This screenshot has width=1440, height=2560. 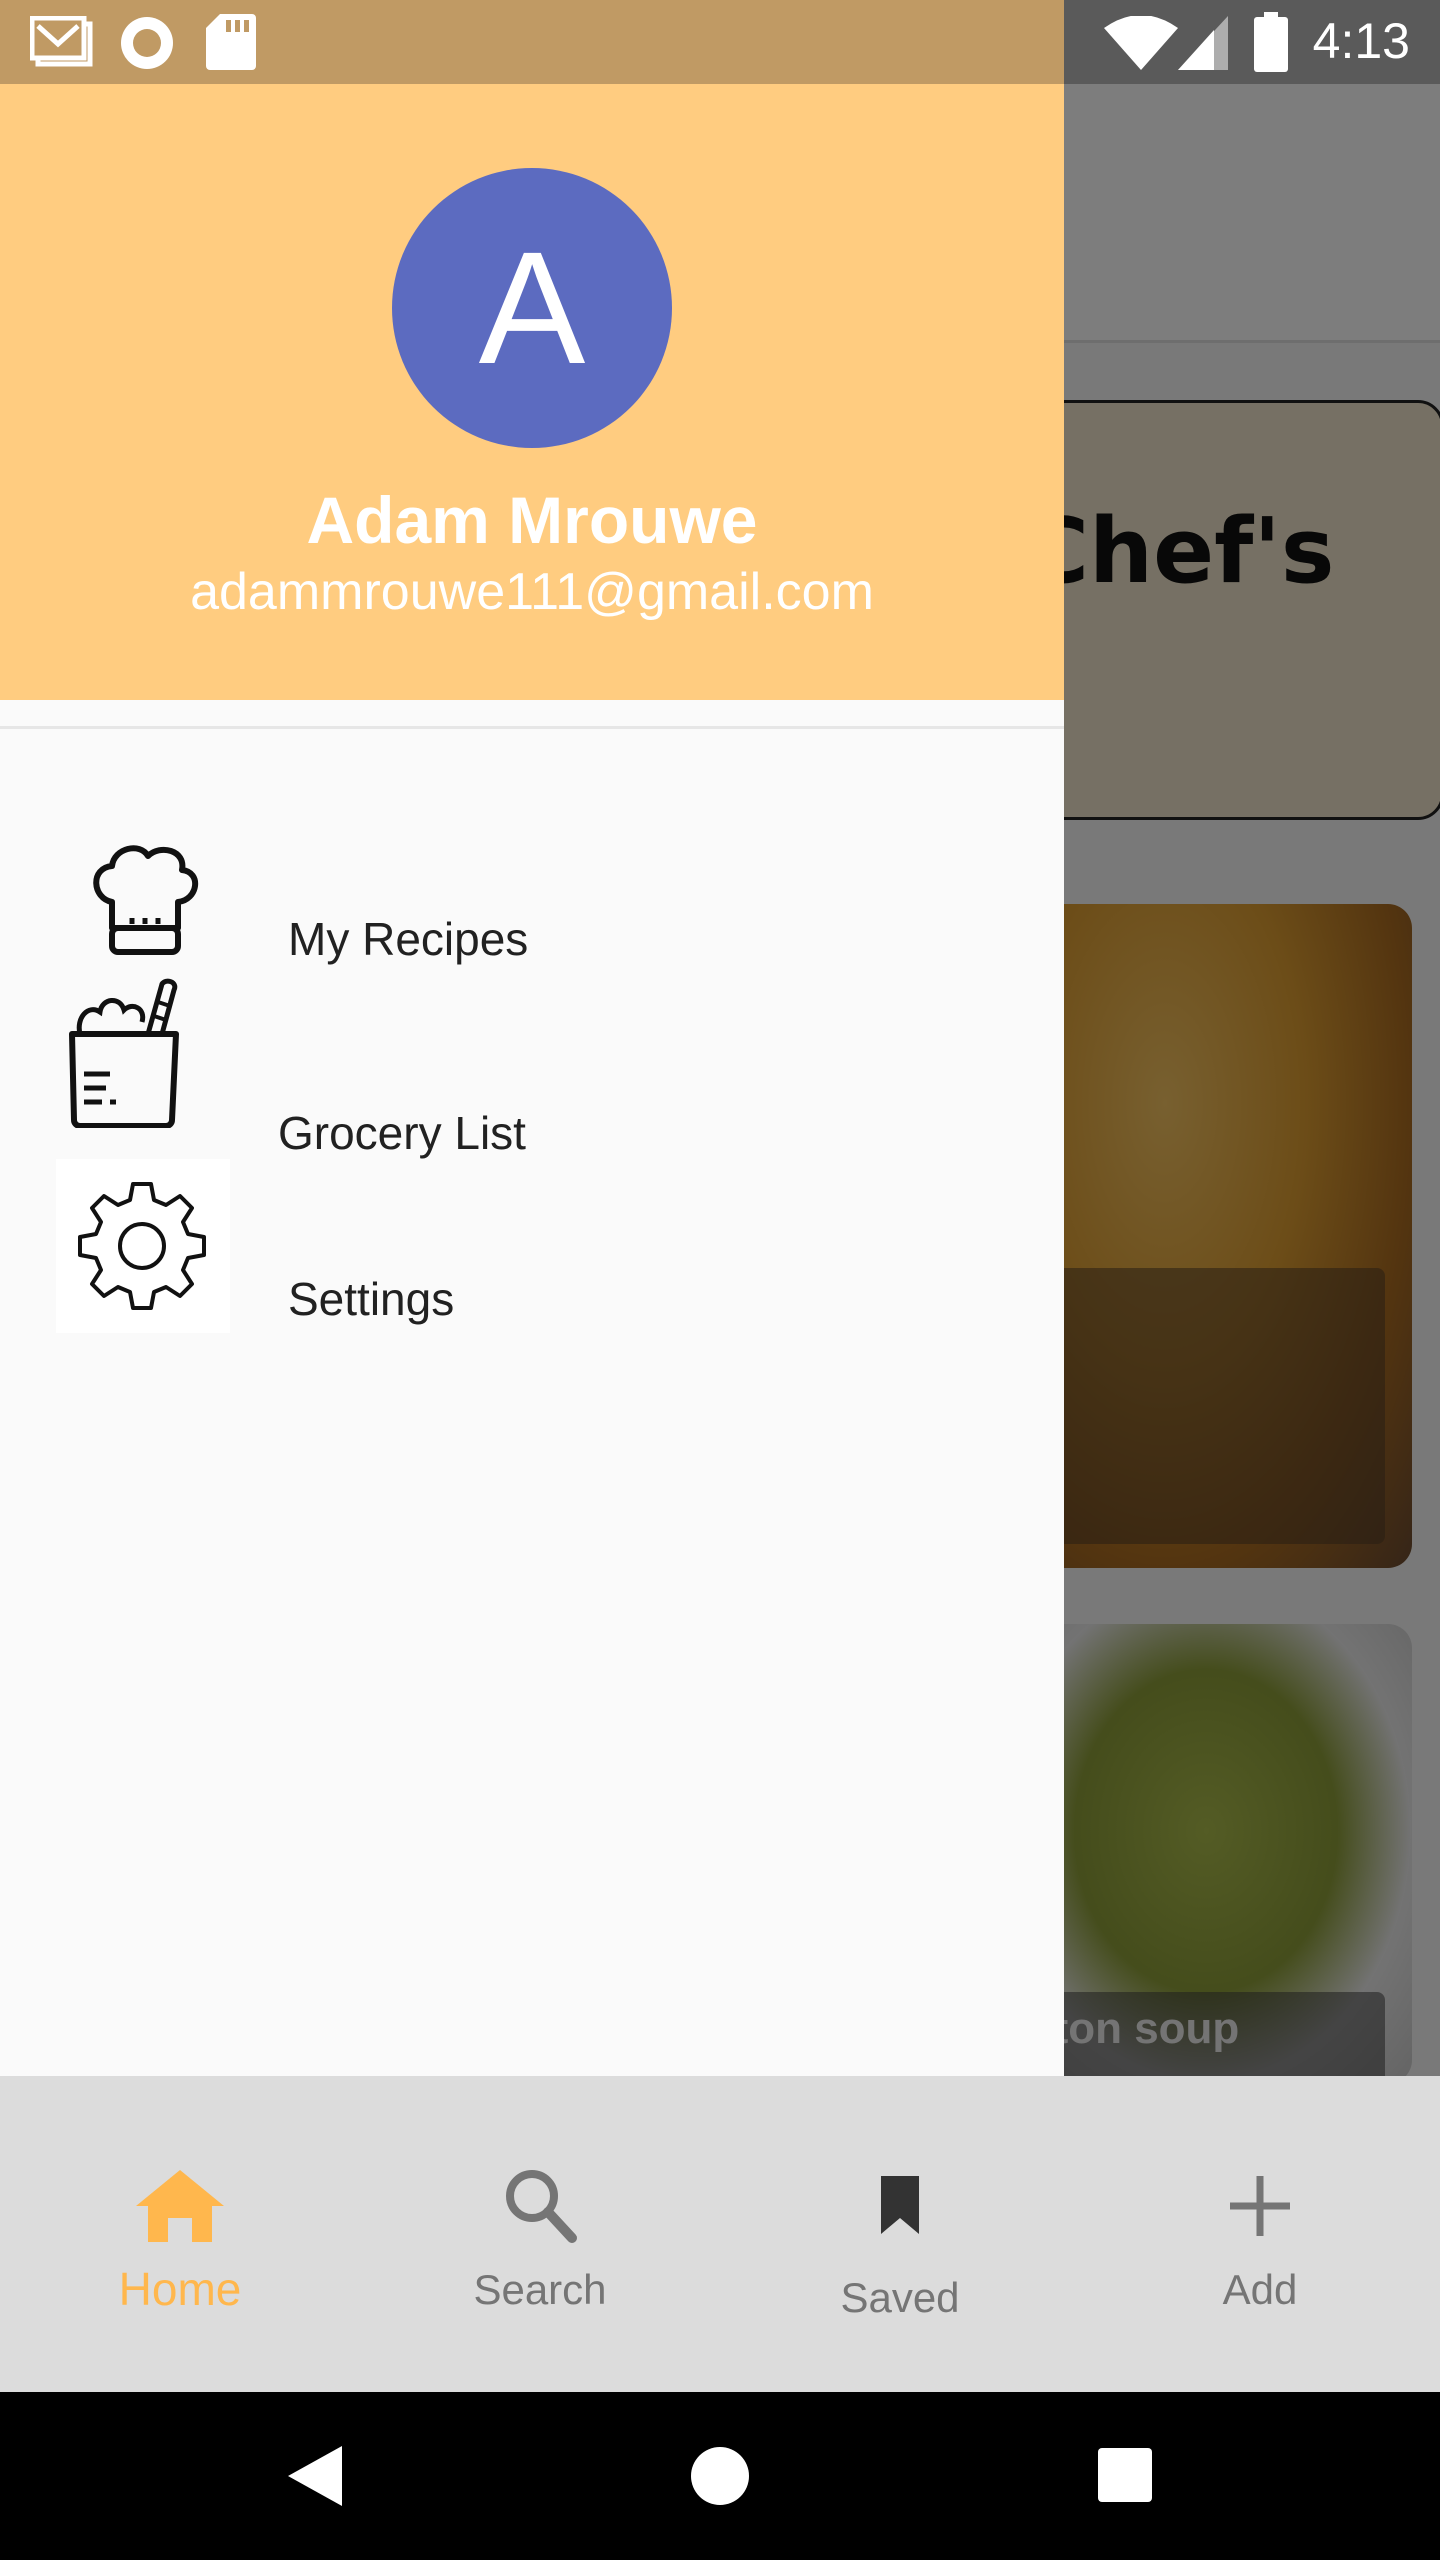 What do you see at coordinates (408, 939) in the screenshot?
I see `drawer-item-label: My Recipes` at bounding box center [408, 939].